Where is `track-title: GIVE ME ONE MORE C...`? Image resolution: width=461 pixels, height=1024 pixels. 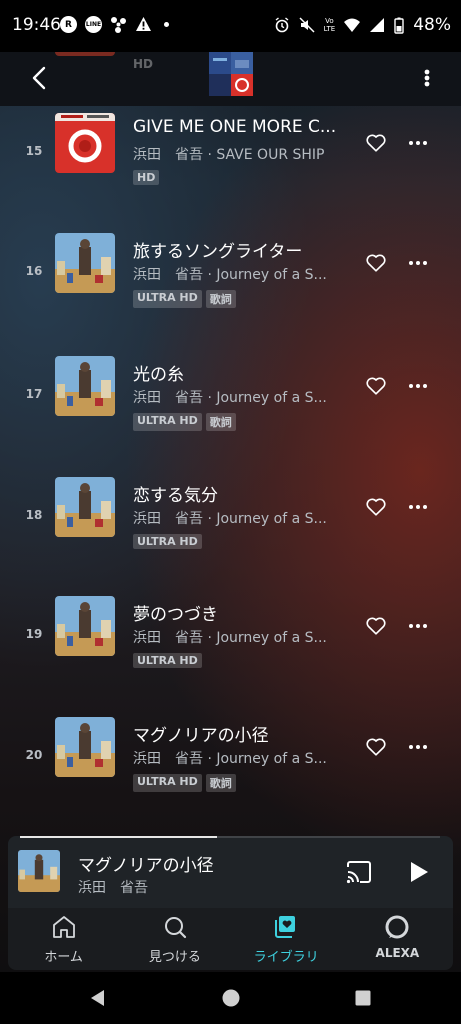
track-title: GIVE ME ONE MORE C... is located at coordinates (235, 127).